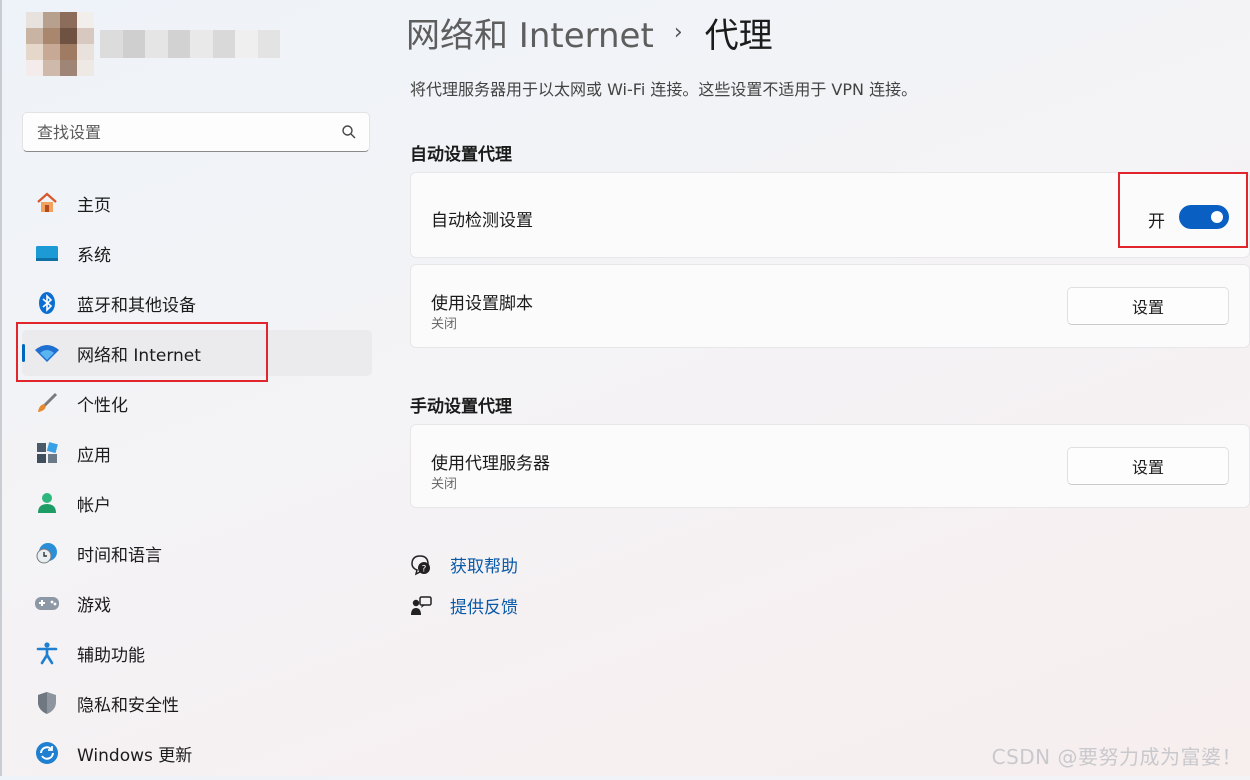  I want to click on page-title: 网络和 Internet › 代理, so click(589, 32).